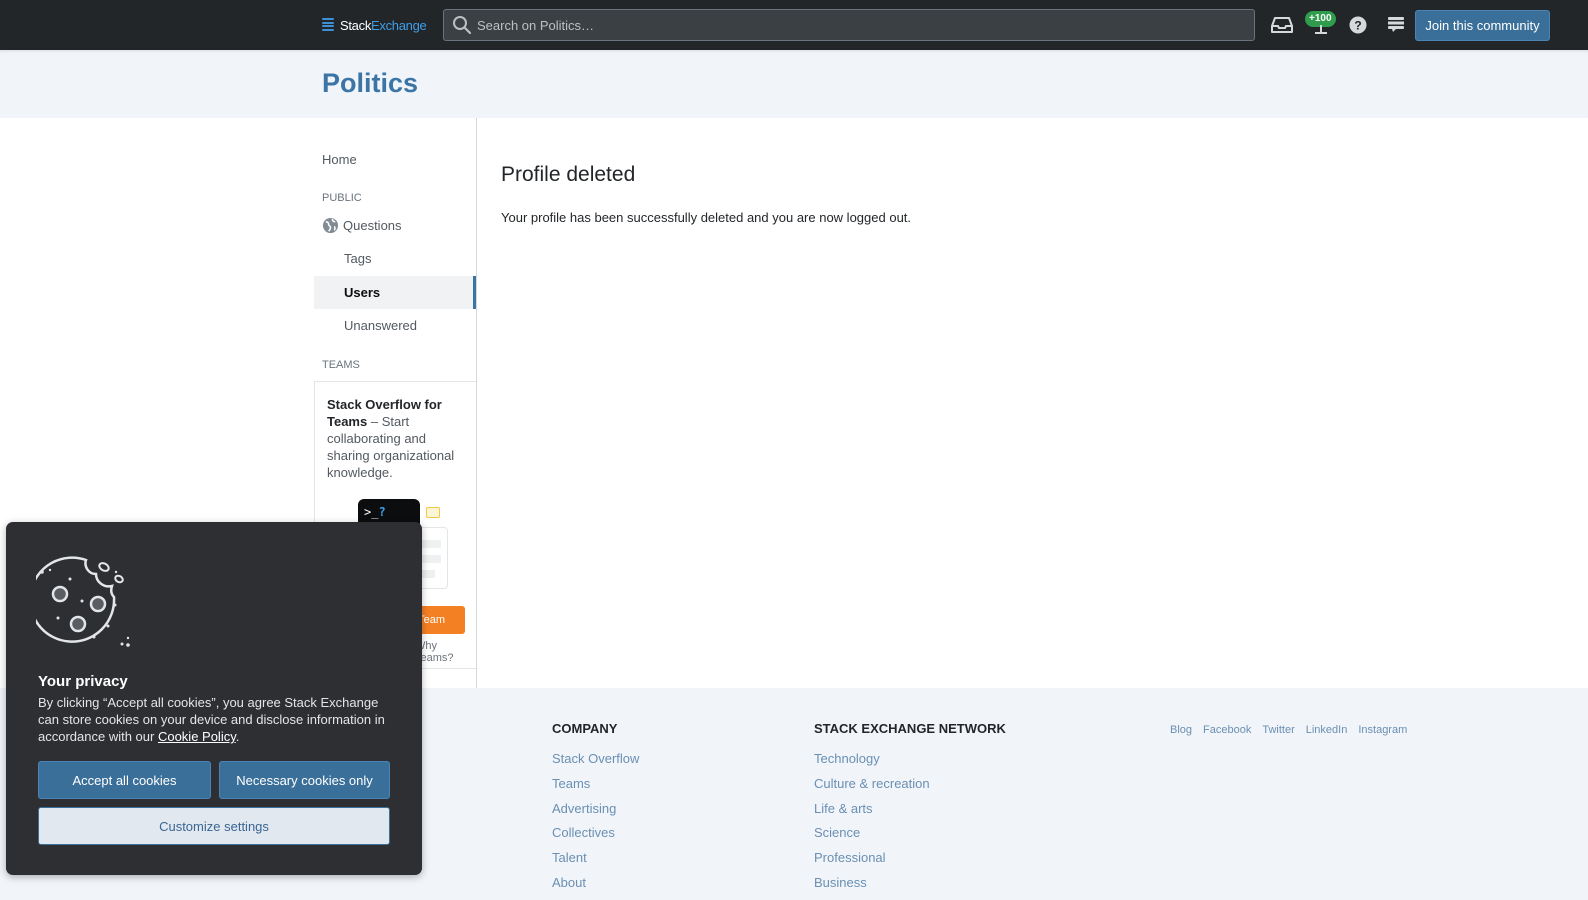  Describe the element at coordinates (585, 728) in the screenshot. I see `footer-company-heading: COMPANY` at that location.